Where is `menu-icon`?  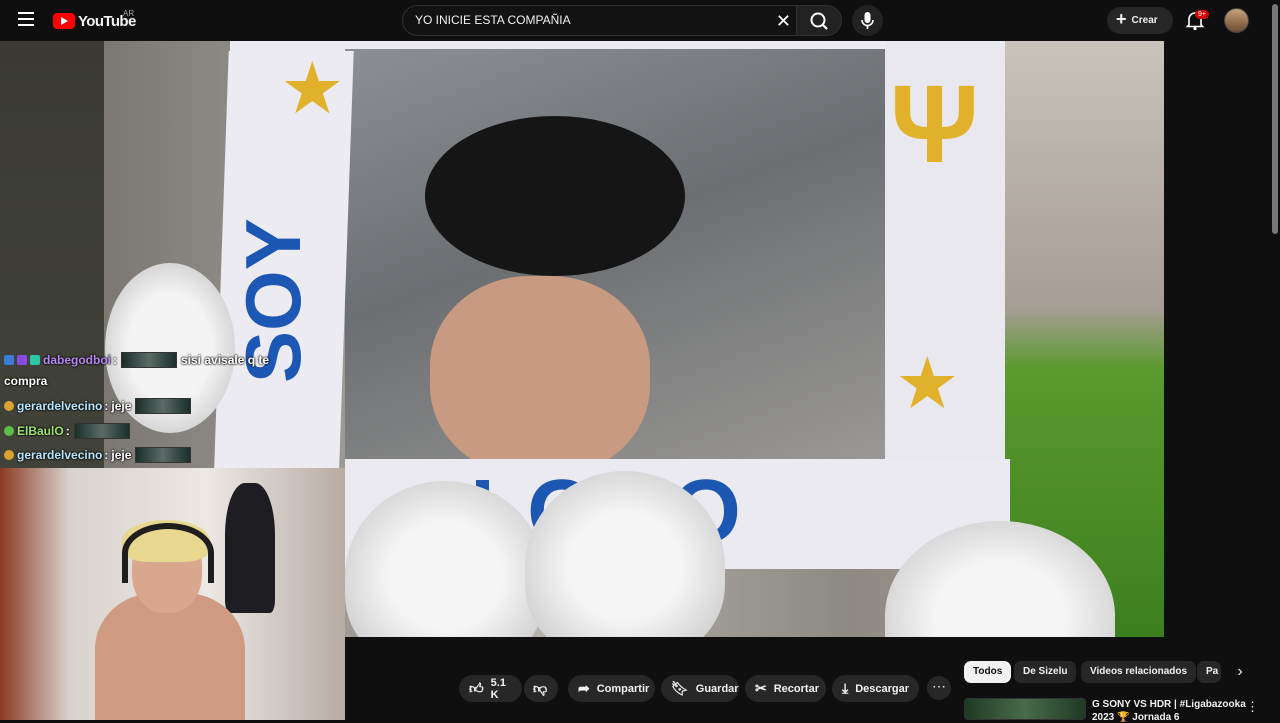 menu-icon is located at coordinates (26, 20).